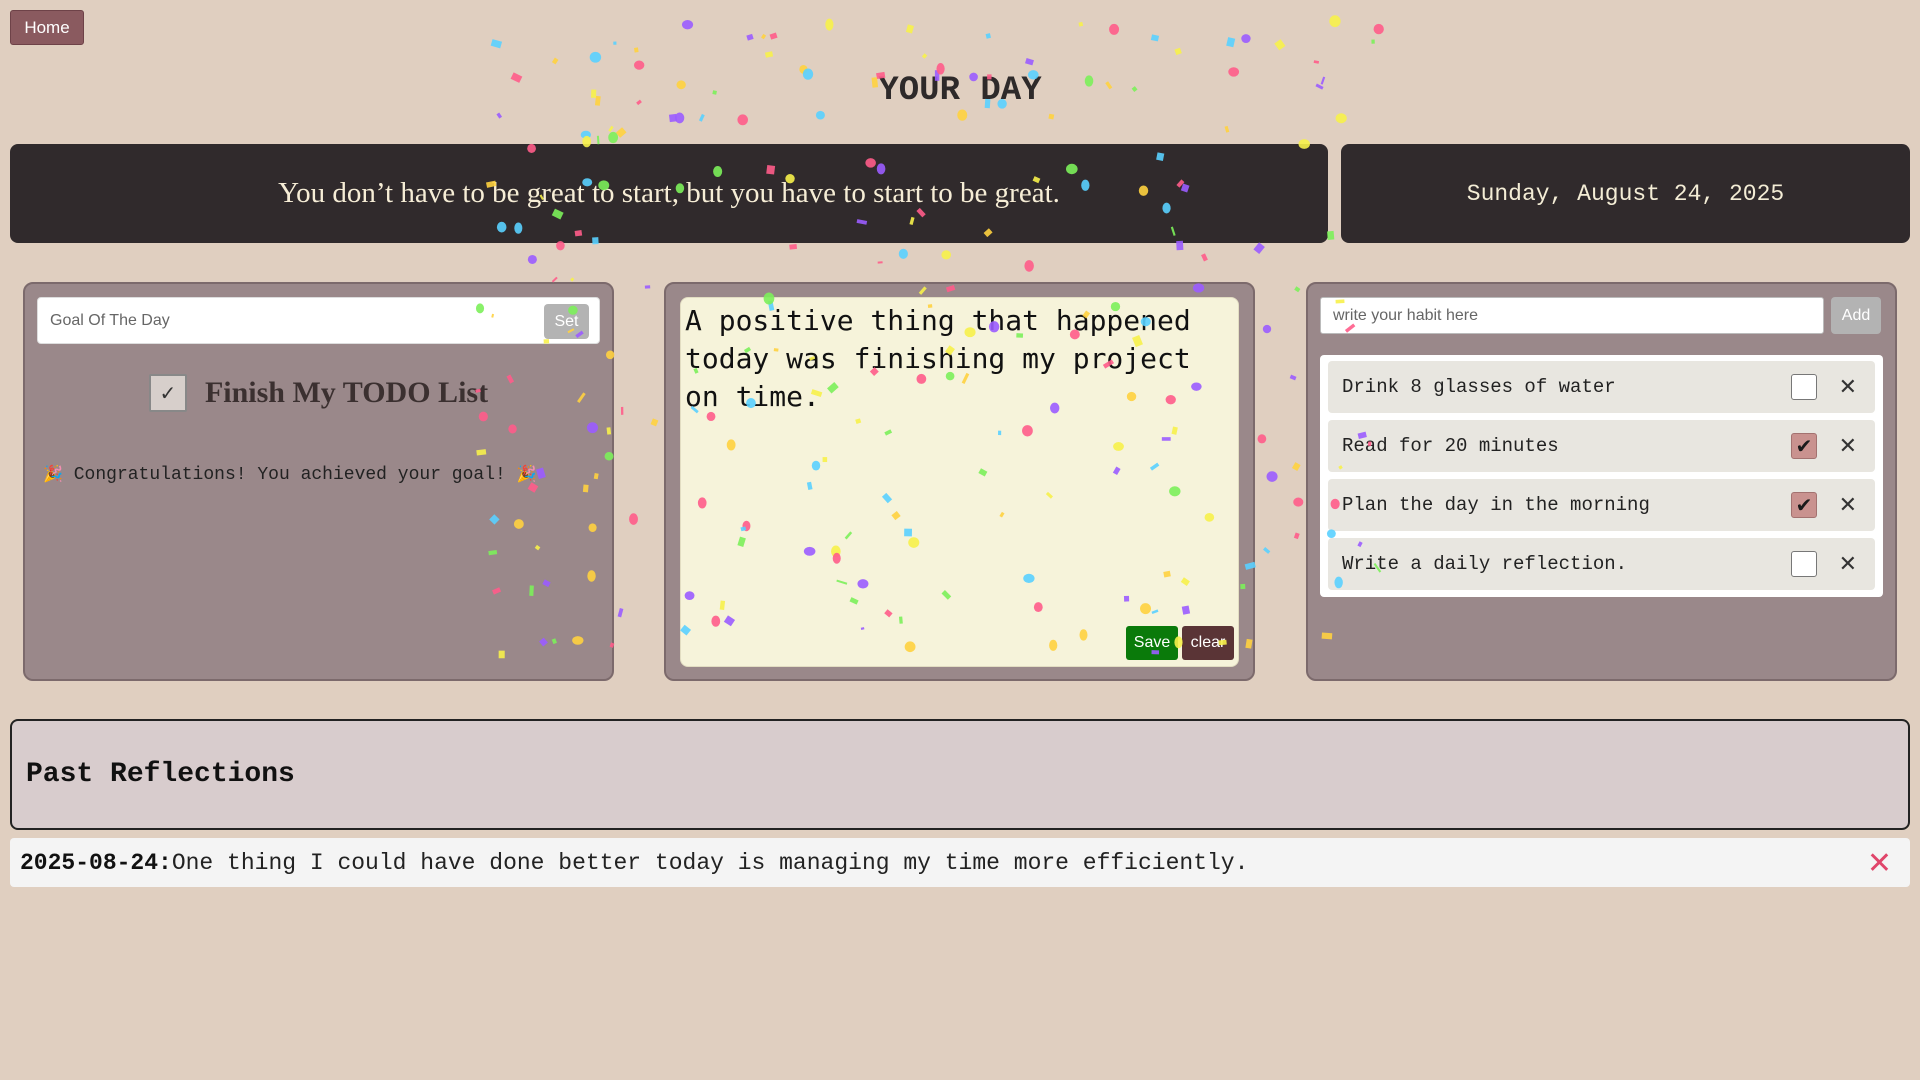 This screenshot has width=1920, height=1080. I want to click on date-text: Sunday, August 24, 2025, so click(1625, 193).